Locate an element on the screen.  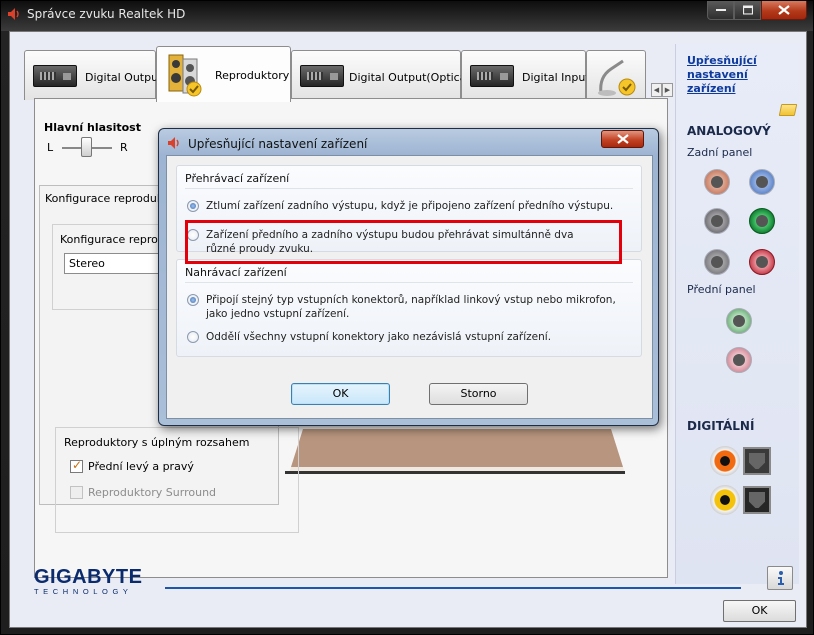
highlight-box is located at coordinates (403, 242).